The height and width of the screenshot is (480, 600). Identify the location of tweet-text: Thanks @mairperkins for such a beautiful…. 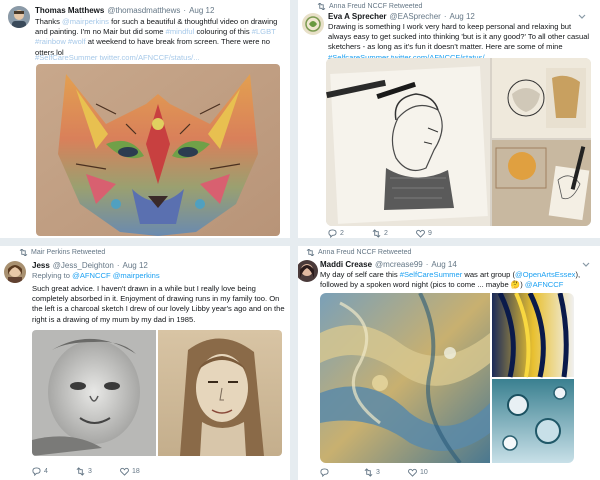
(159, 37).